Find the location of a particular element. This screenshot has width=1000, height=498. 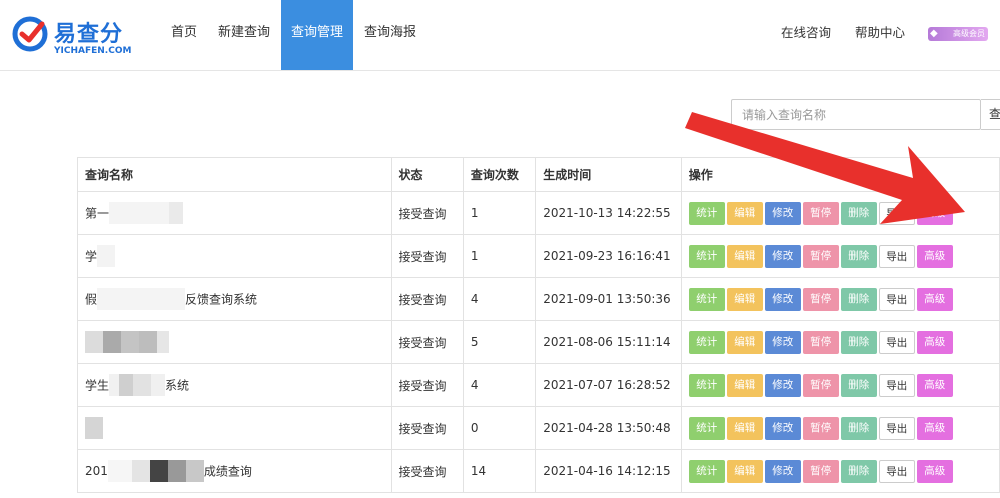

query-name-prefix: 学 is located at coordinates (91, 256).